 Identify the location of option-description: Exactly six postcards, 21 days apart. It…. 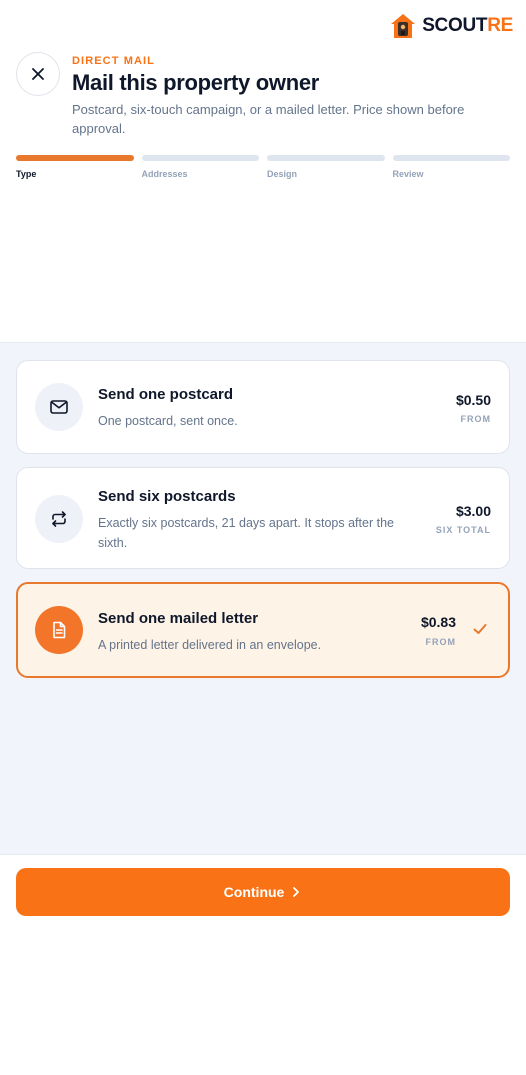
(246, 533).